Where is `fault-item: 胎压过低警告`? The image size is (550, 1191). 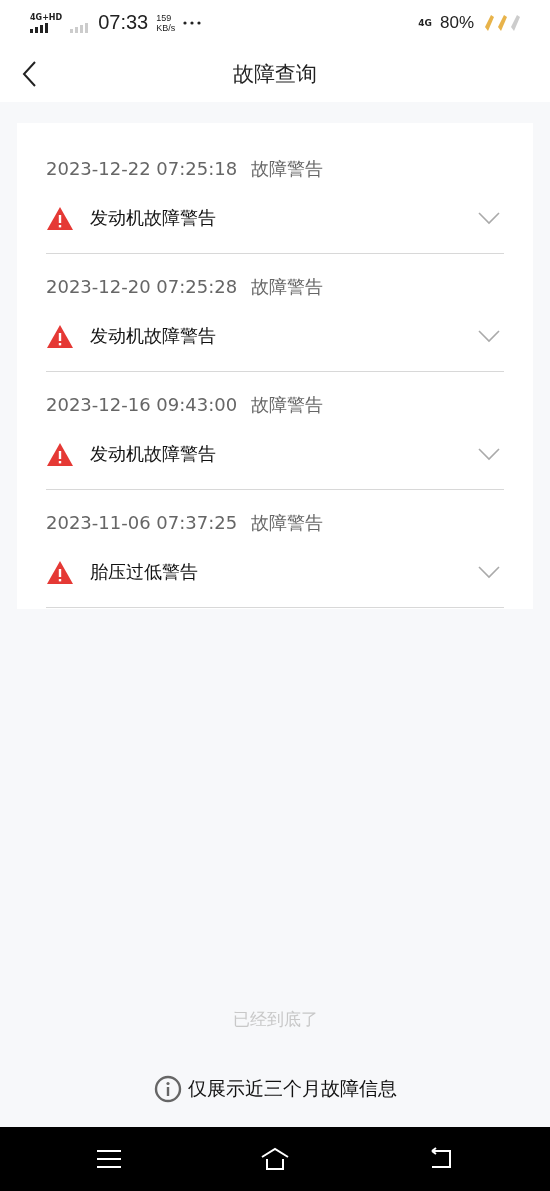 fault-item: 胎压过低警告 is located at coordinates (275, 572).